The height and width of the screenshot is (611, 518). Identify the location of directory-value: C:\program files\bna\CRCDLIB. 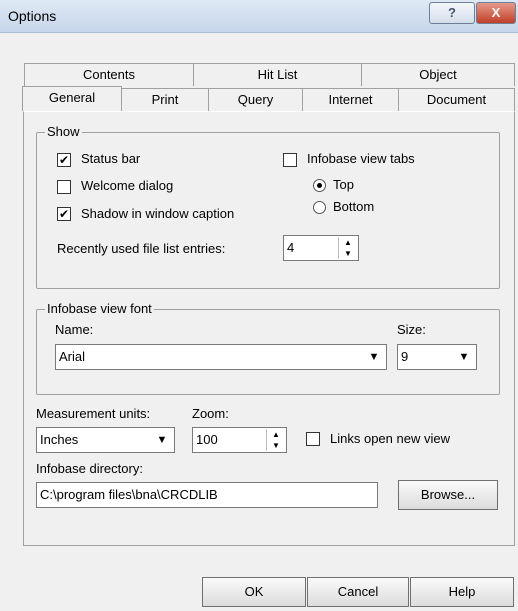
(129, 494).